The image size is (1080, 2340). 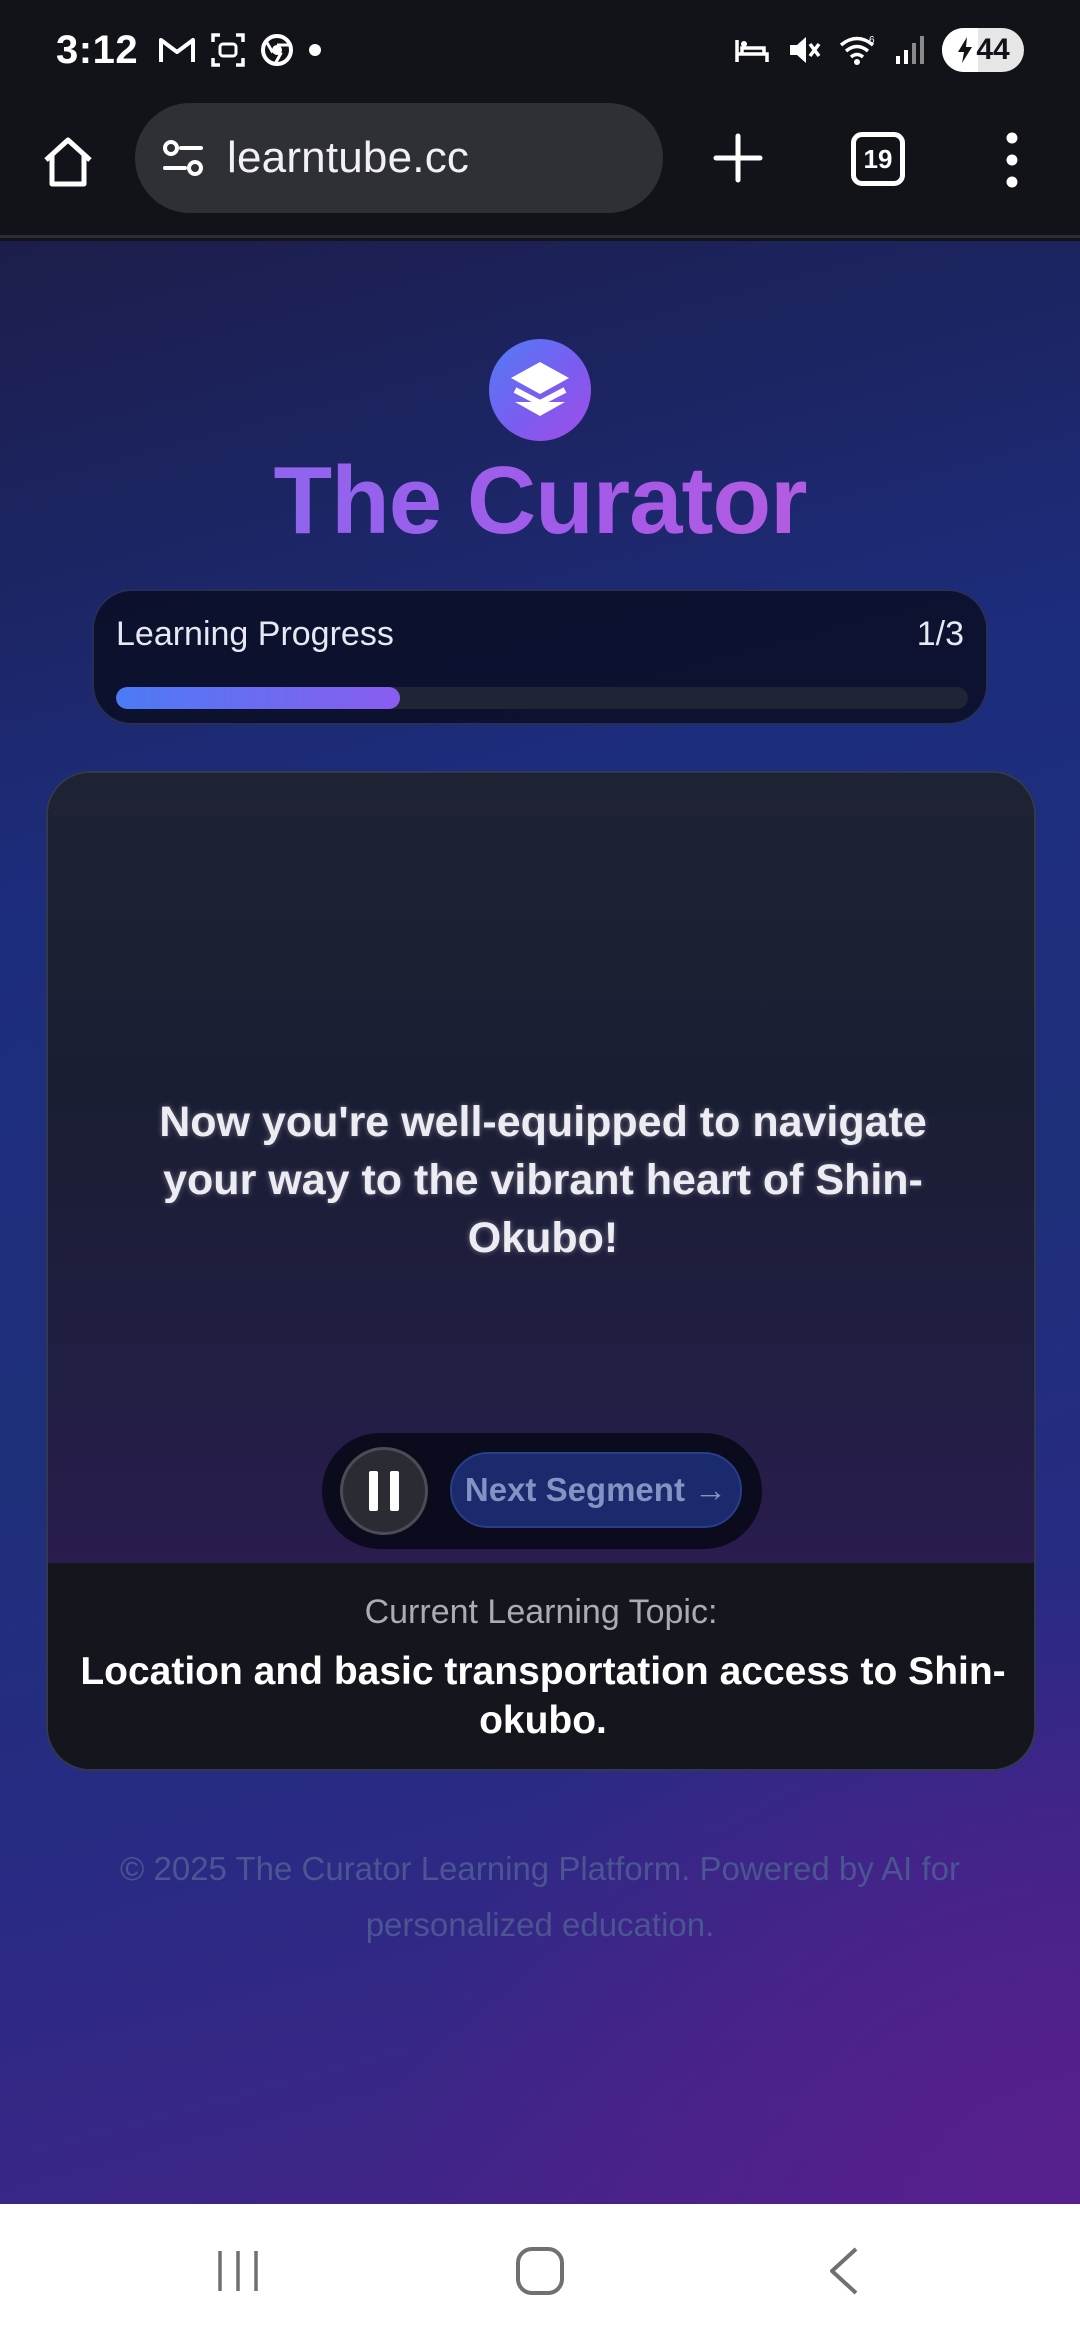 What do you see at coordinates (940, 634) in the screenshot?
I see `progress-count: 1/3` at bounding box center [940, 634].